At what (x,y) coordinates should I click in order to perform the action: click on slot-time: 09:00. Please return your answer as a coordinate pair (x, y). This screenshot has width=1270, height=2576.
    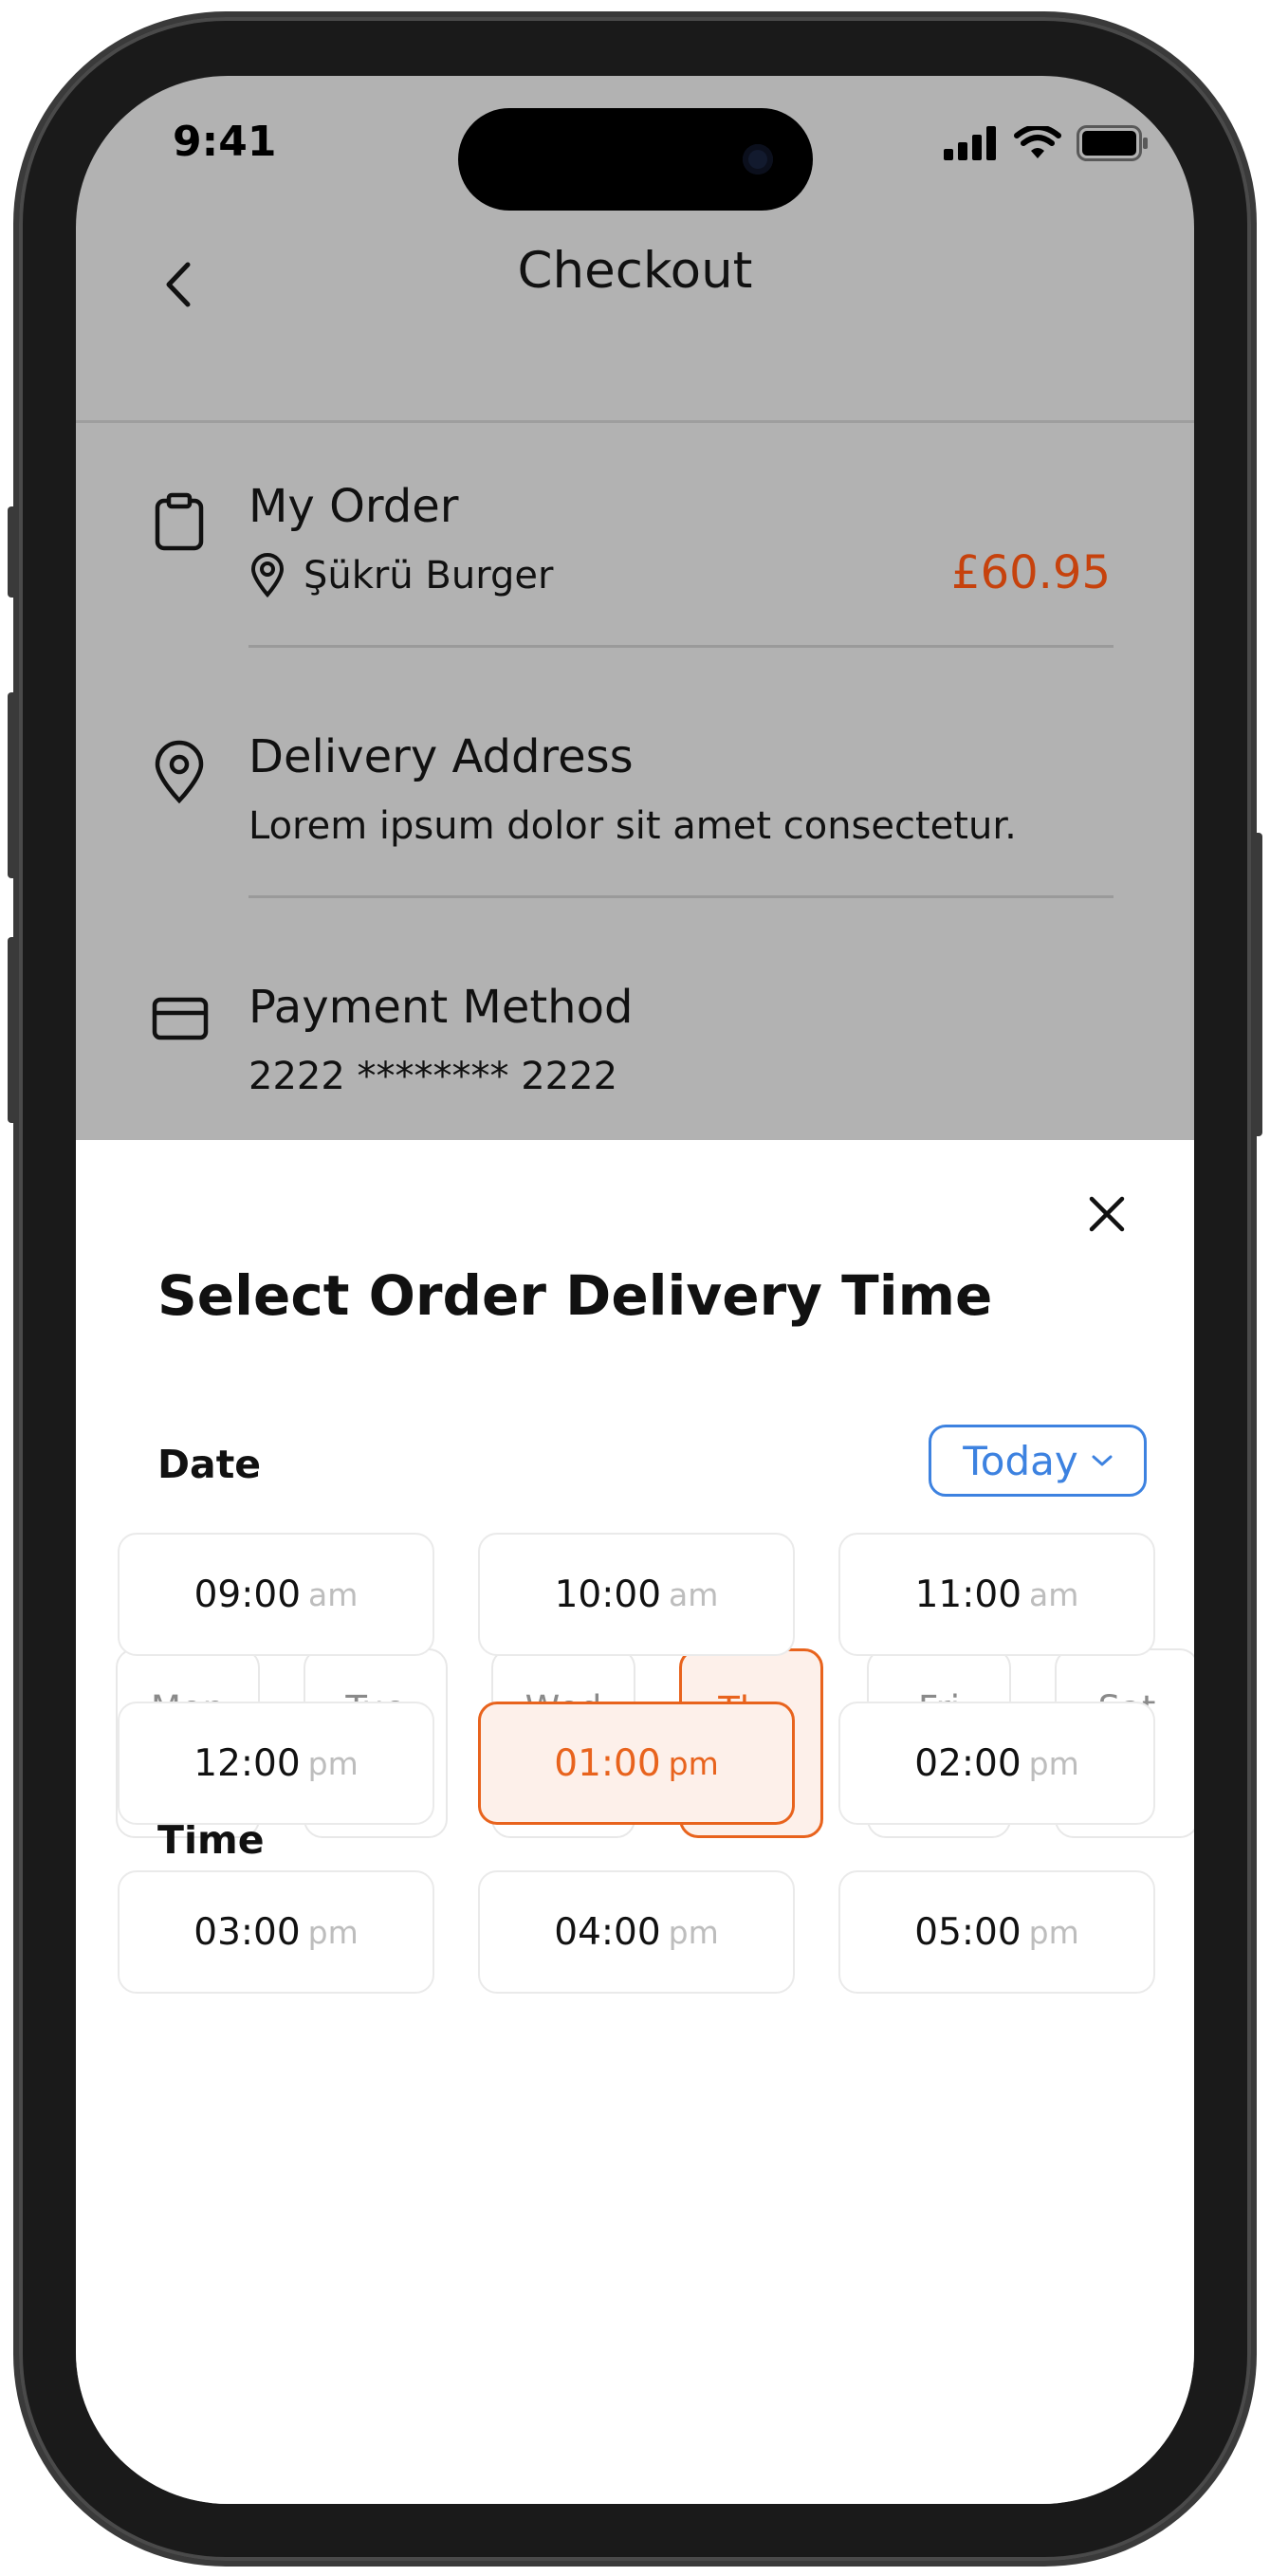
    Looking at the image, I should click on (247, 1594).